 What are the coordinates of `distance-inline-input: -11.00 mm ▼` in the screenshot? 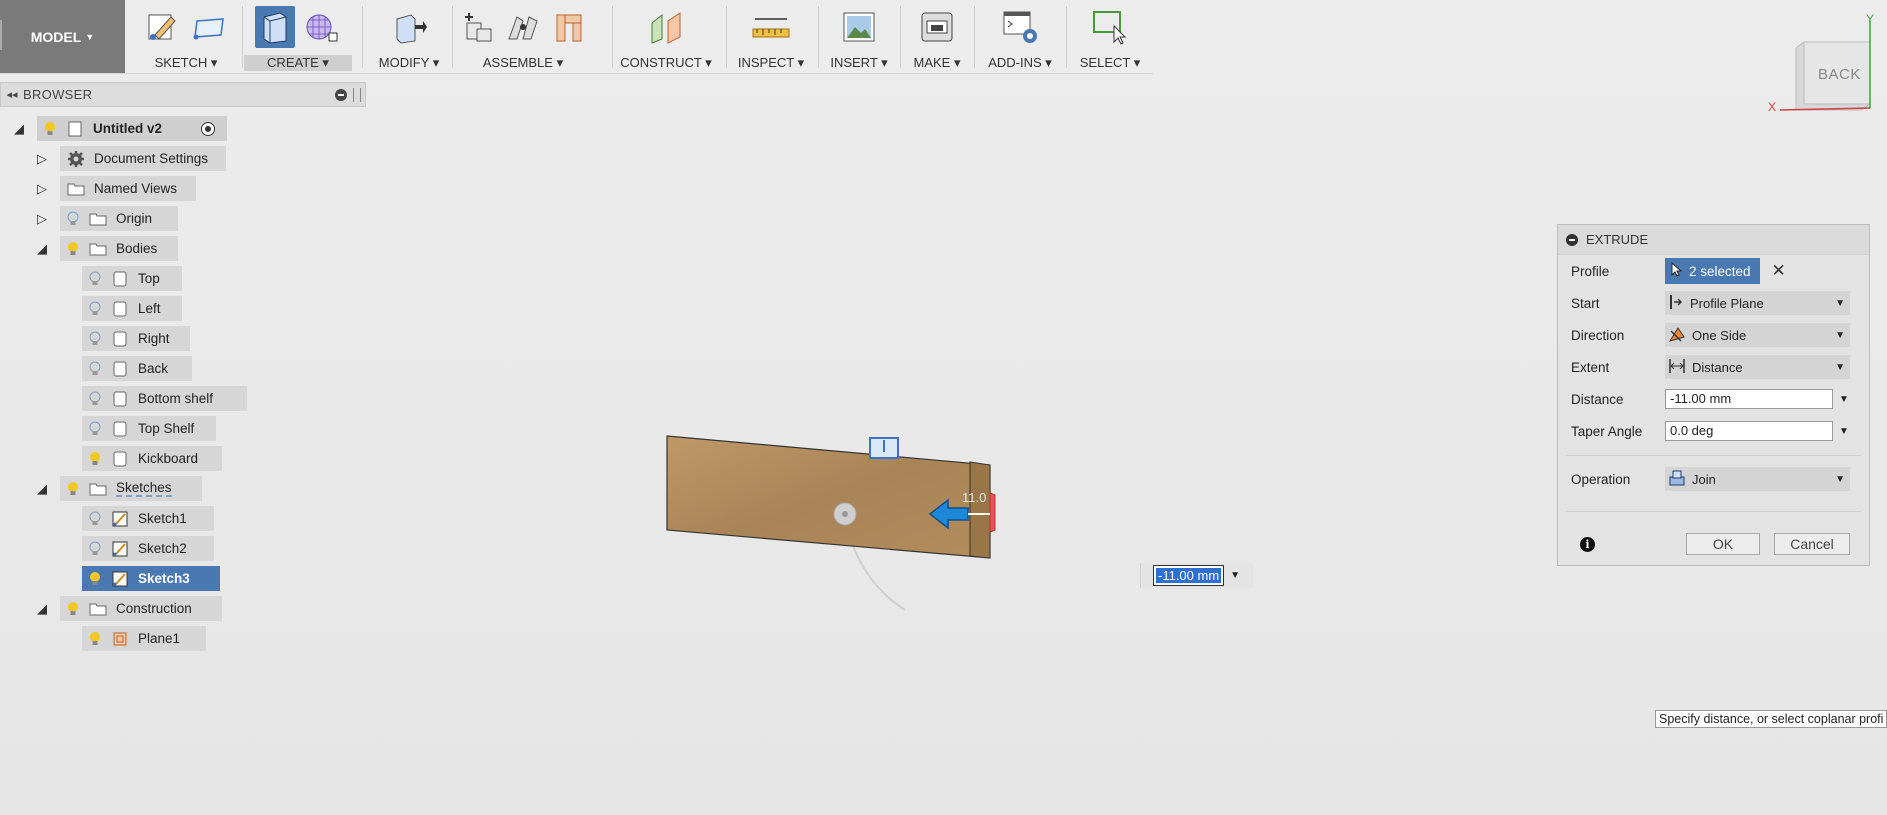 It's located at (1196, 575).